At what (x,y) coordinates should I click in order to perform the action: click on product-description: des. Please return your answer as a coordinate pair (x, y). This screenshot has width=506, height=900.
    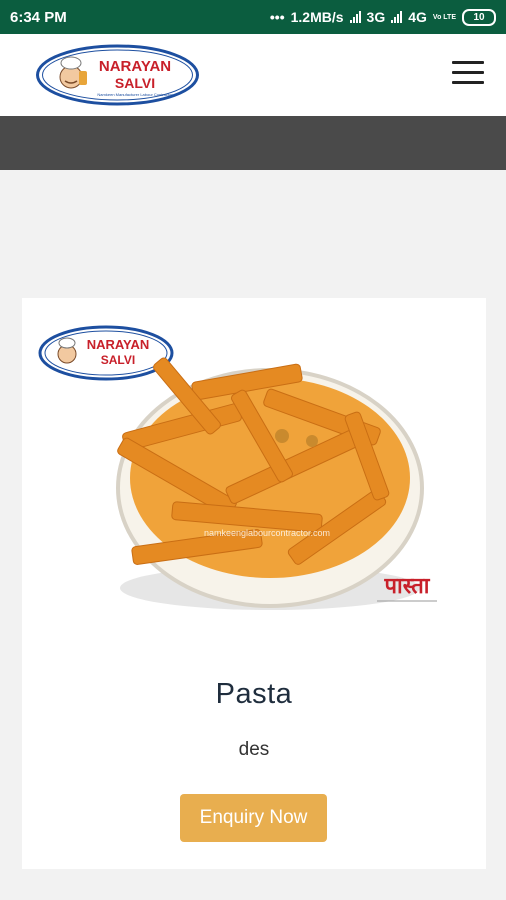
    Looking at the image, I should click on (254, 749).